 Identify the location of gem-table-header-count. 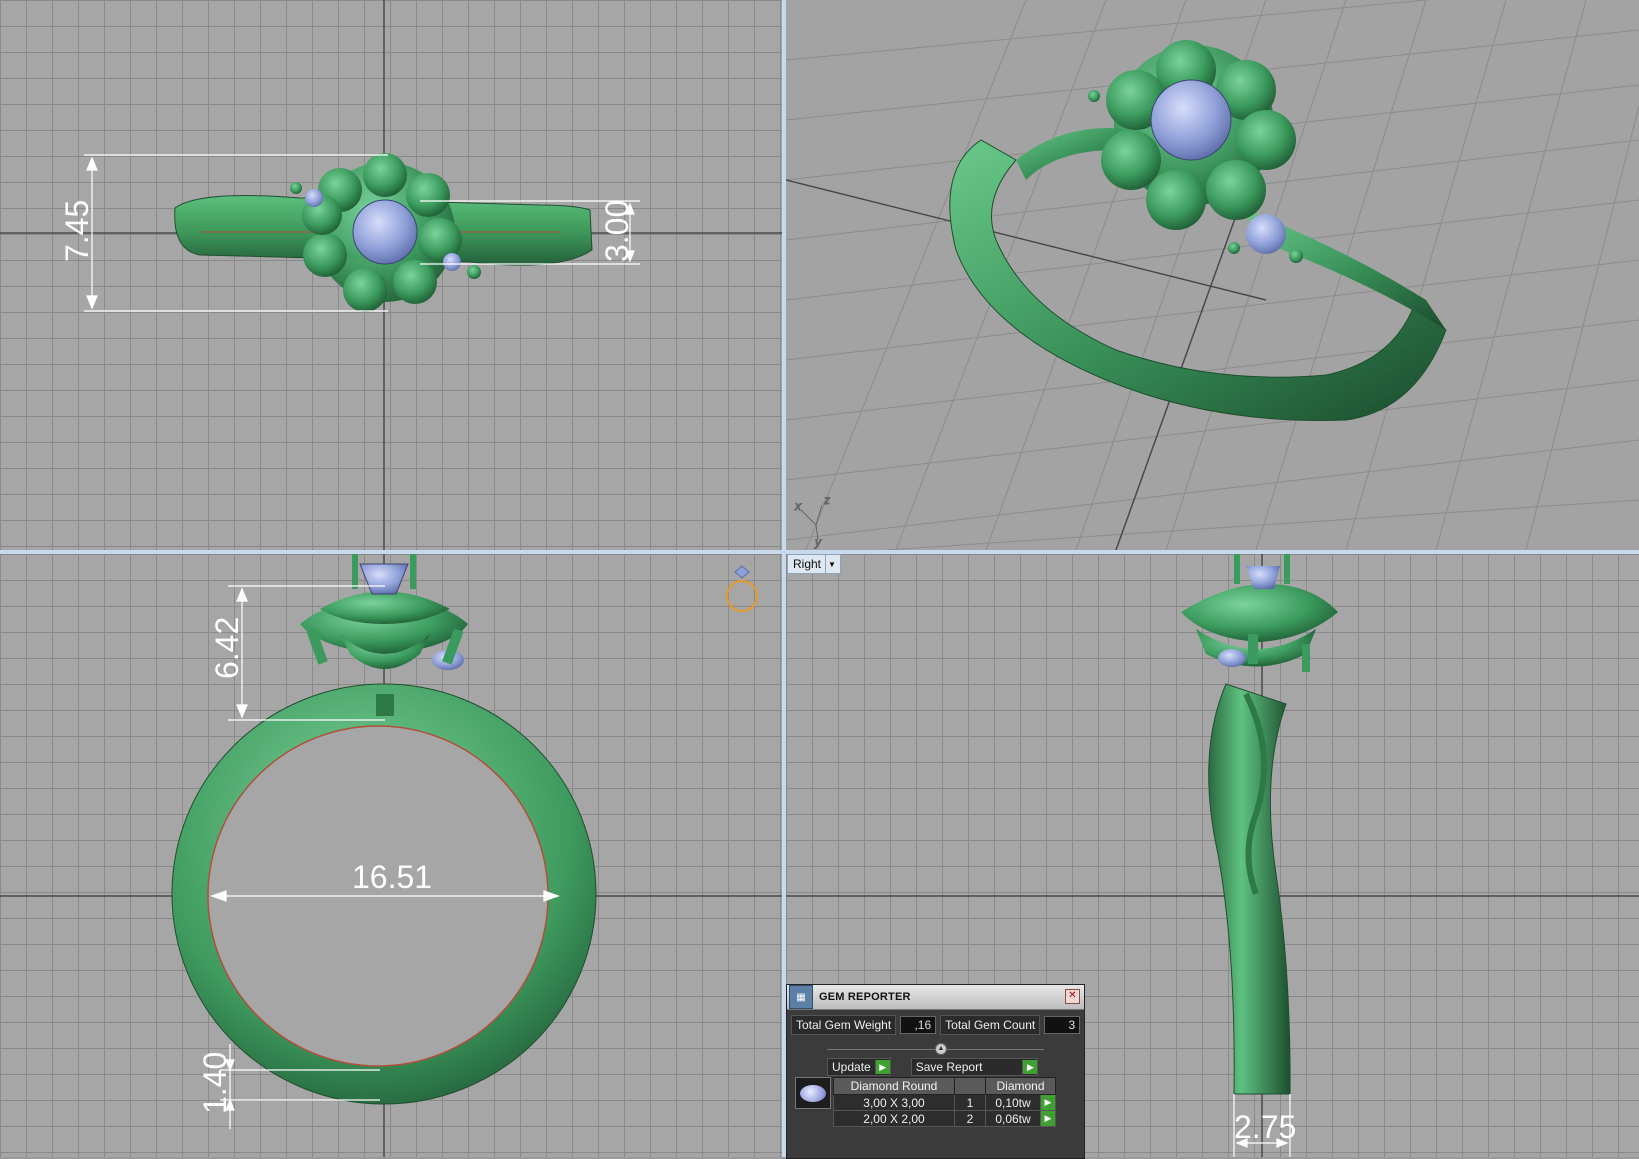
(970, 1086).